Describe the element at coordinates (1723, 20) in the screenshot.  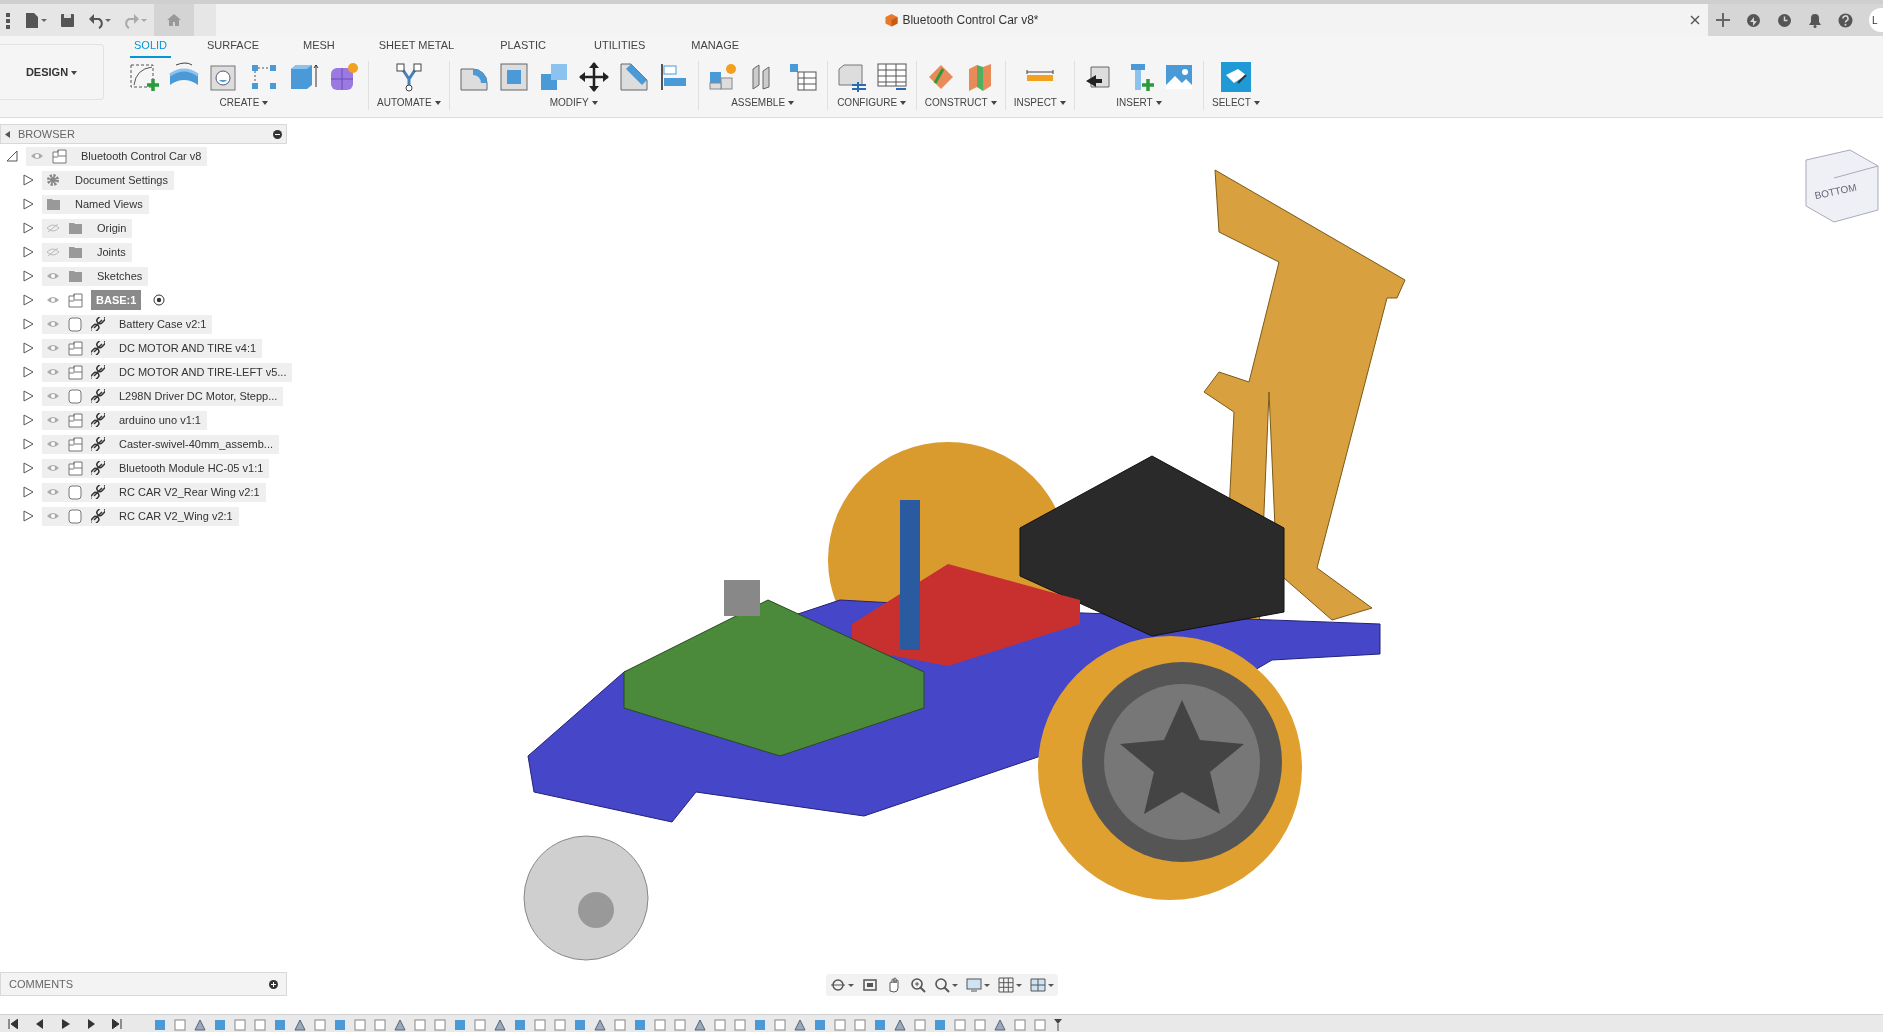
I see `plus-icon` at that location.